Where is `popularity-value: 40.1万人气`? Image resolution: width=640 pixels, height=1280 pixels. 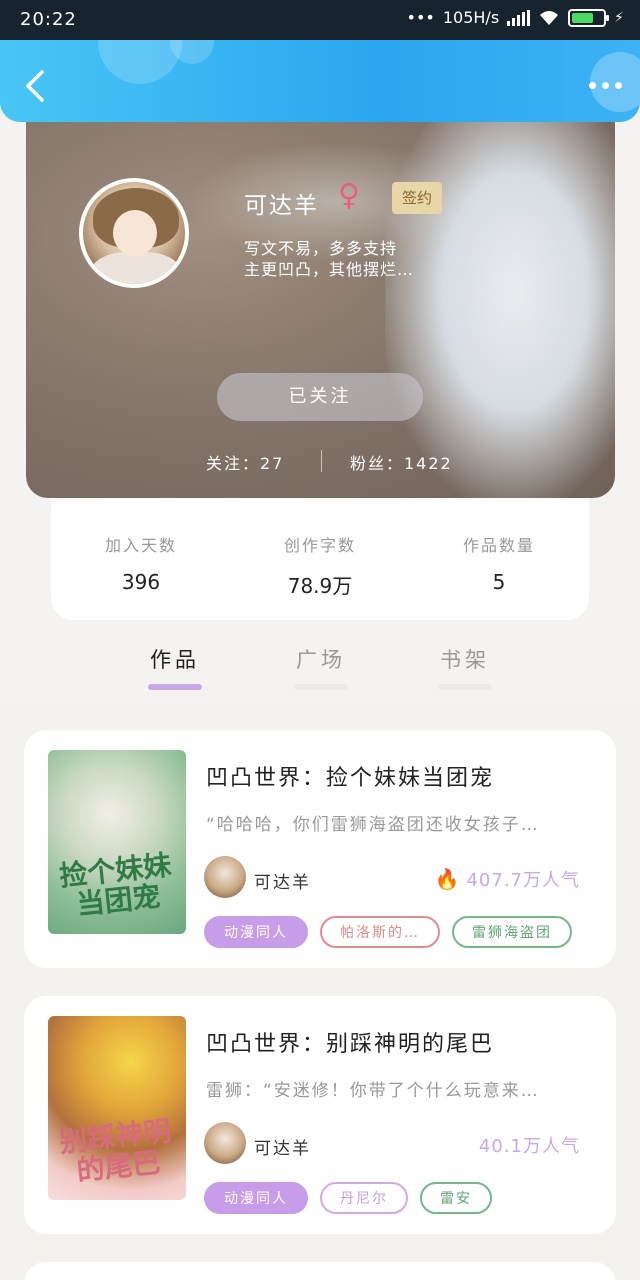 popularity-value: 40.1万人气 is located at coordinates (529, 1146).